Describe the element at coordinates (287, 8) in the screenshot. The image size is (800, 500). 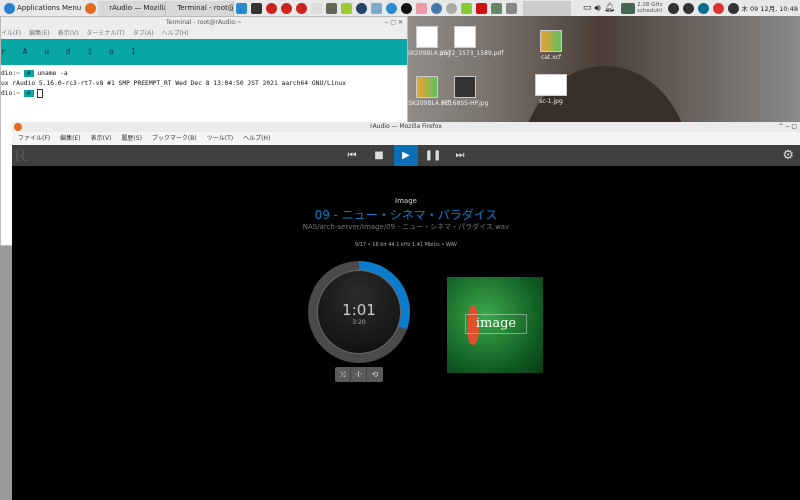
I see `l-launcher-icon` at that location.